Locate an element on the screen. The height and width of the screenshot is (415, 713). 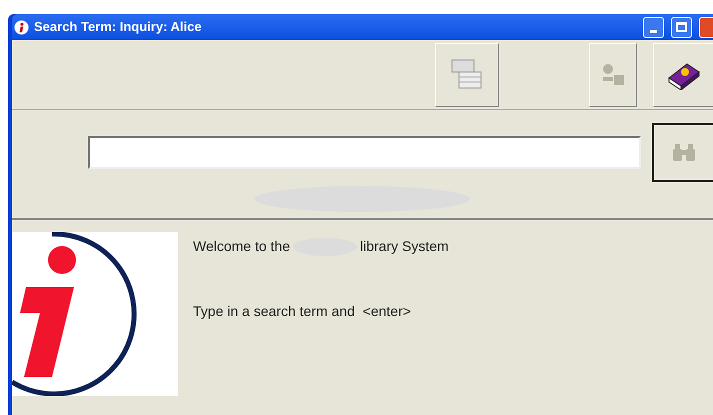
welcome-text: library System is located at coordinates (404, 246).